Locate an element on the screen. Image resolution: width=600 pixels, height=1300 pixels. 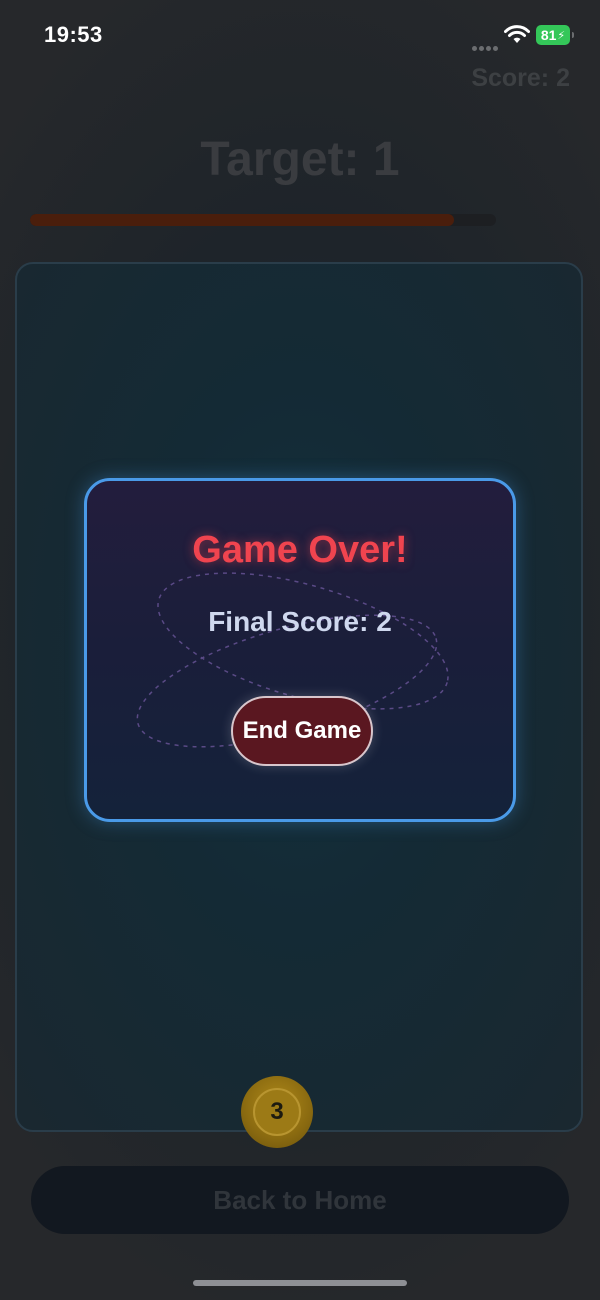
game-over-title: Game Over! is located at coordinates (300, 550).